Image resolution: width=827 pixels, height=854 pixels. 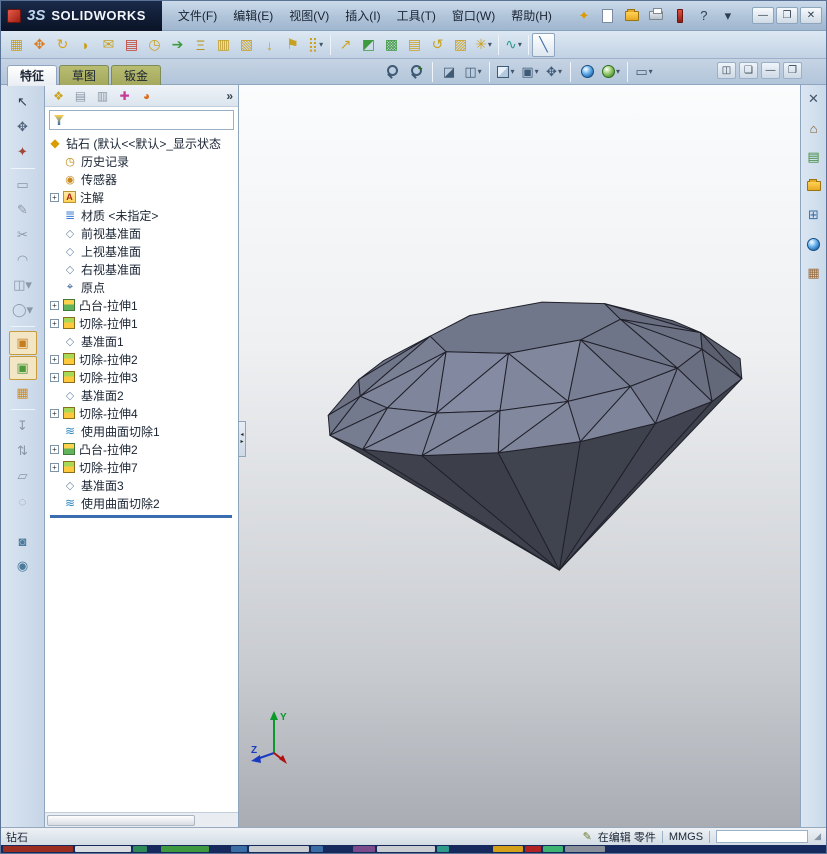 What do you see at coordinates (23, 260) in the screenshot?
I see `arc-tool-icon: ◠` at bounding box center [23, 260].